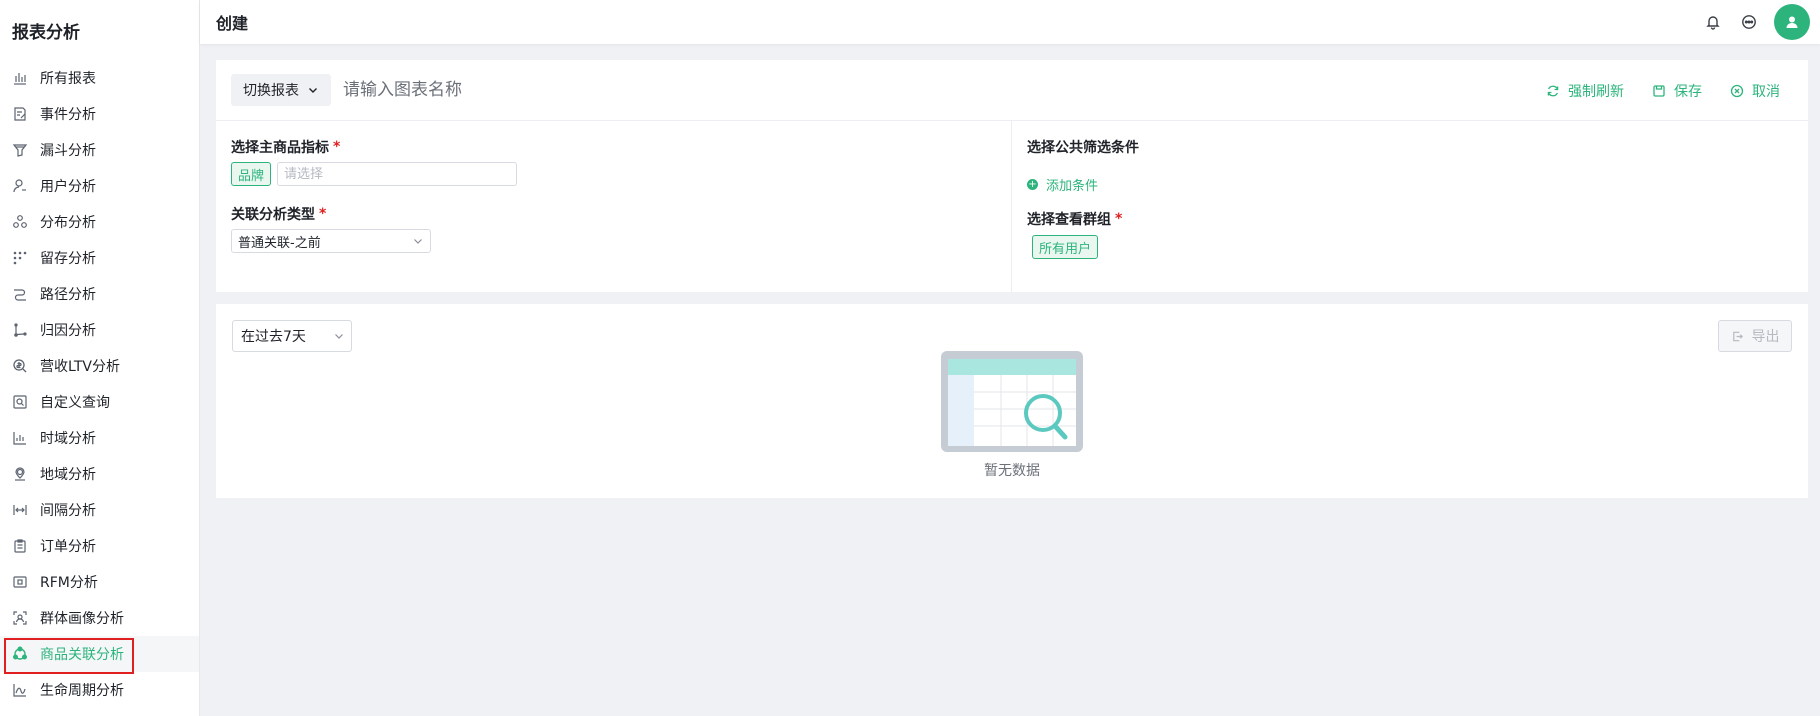 This screenshot has width=1820, height=716. What do you see at coordinates (20, 186) in the screenshot?
I see `user-icon` at bounding box center [20, 186].